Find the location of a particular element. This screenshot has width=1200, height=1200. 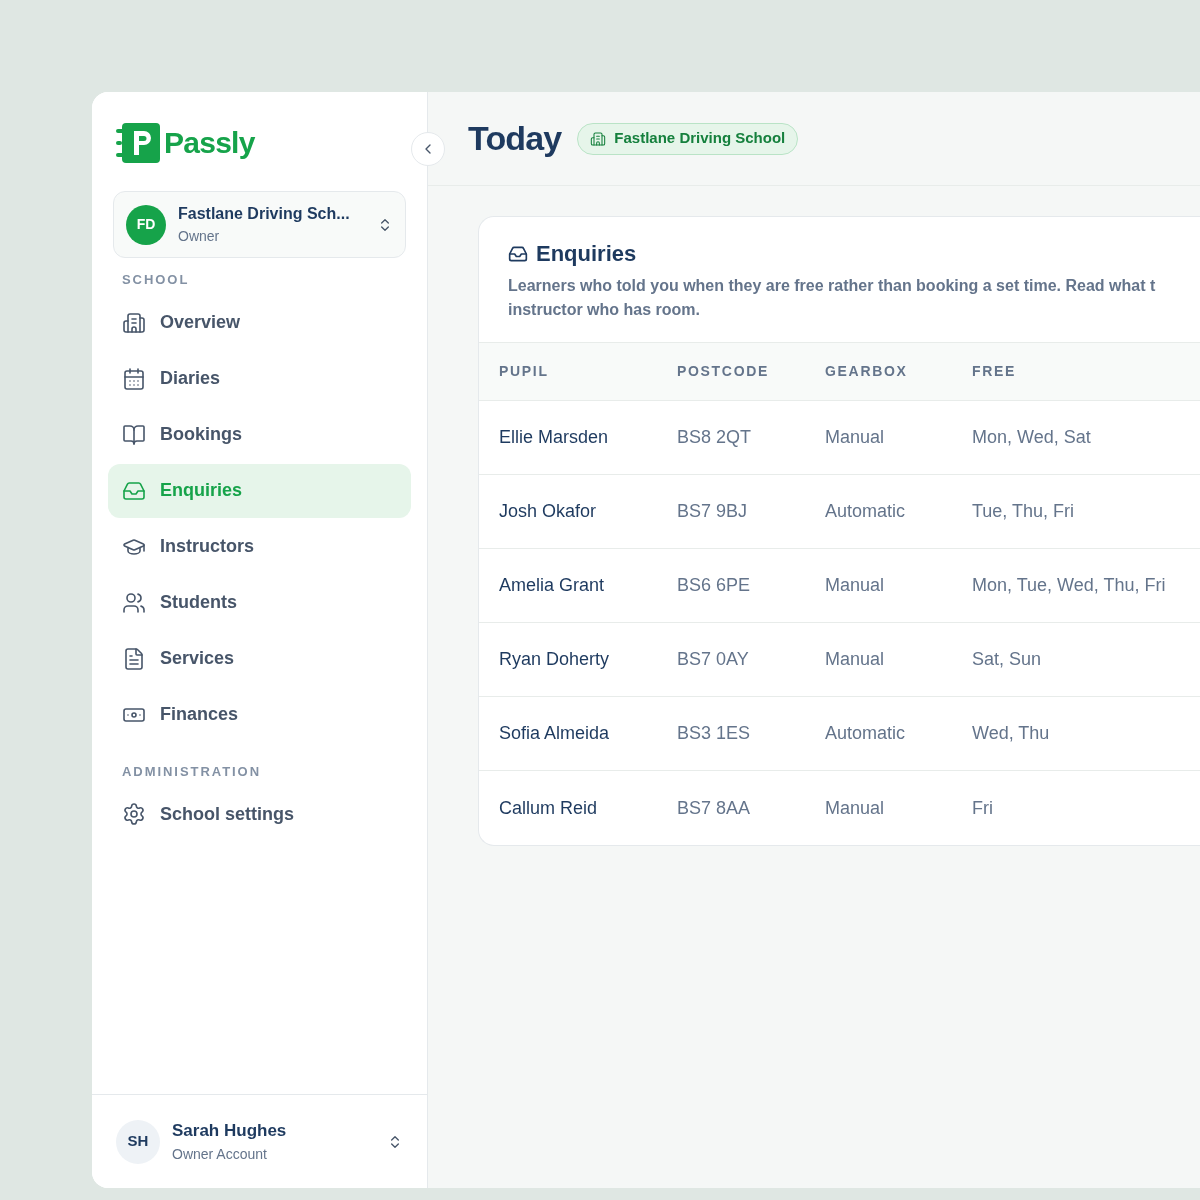

table-cell-text: Ryan Doherty is located at coordinates (555, 659).